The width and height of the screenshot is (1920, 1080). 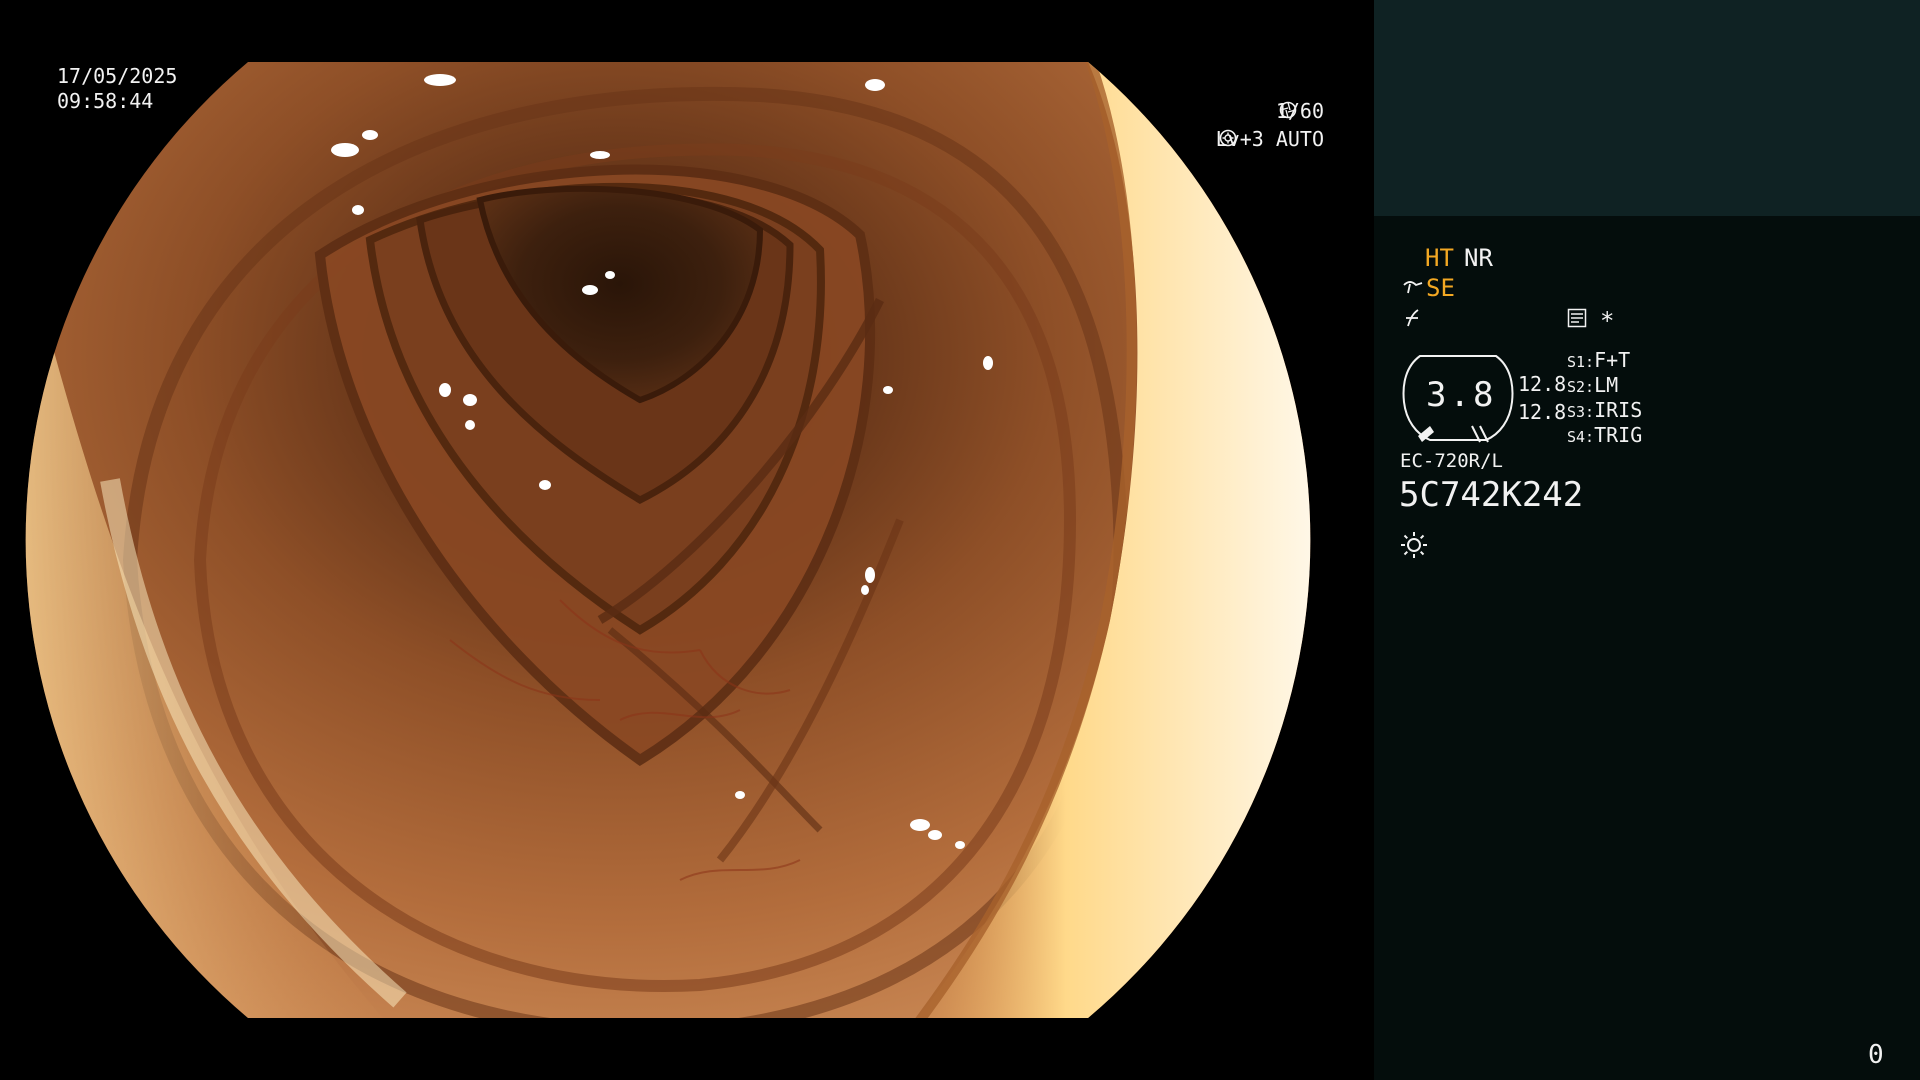 I want to click on switch-s1: S1:F+T, so click(x=1598, y=360).